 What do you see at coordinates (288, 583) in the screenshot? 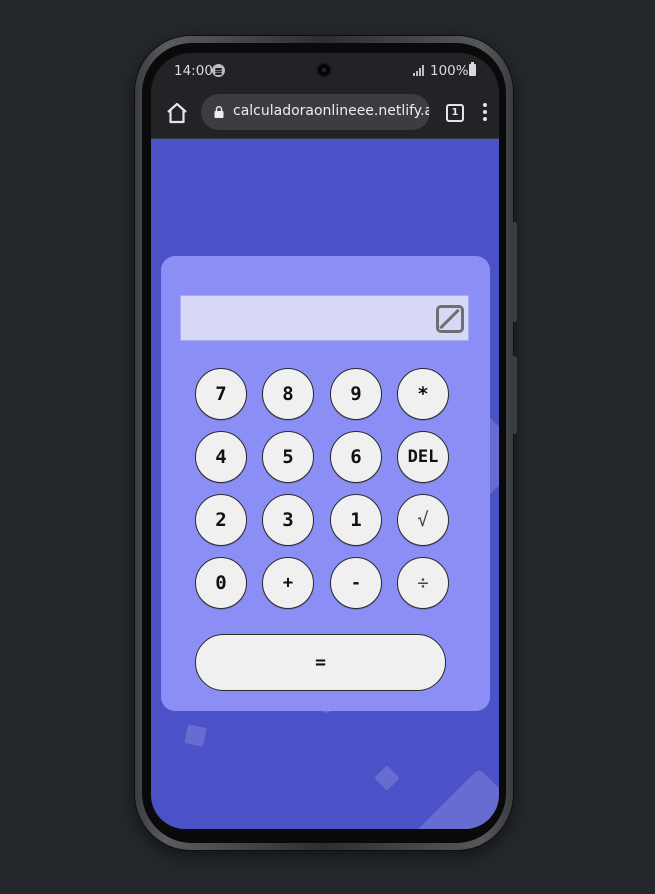
I see `key-plus: +` at bounding box center [288, 583].